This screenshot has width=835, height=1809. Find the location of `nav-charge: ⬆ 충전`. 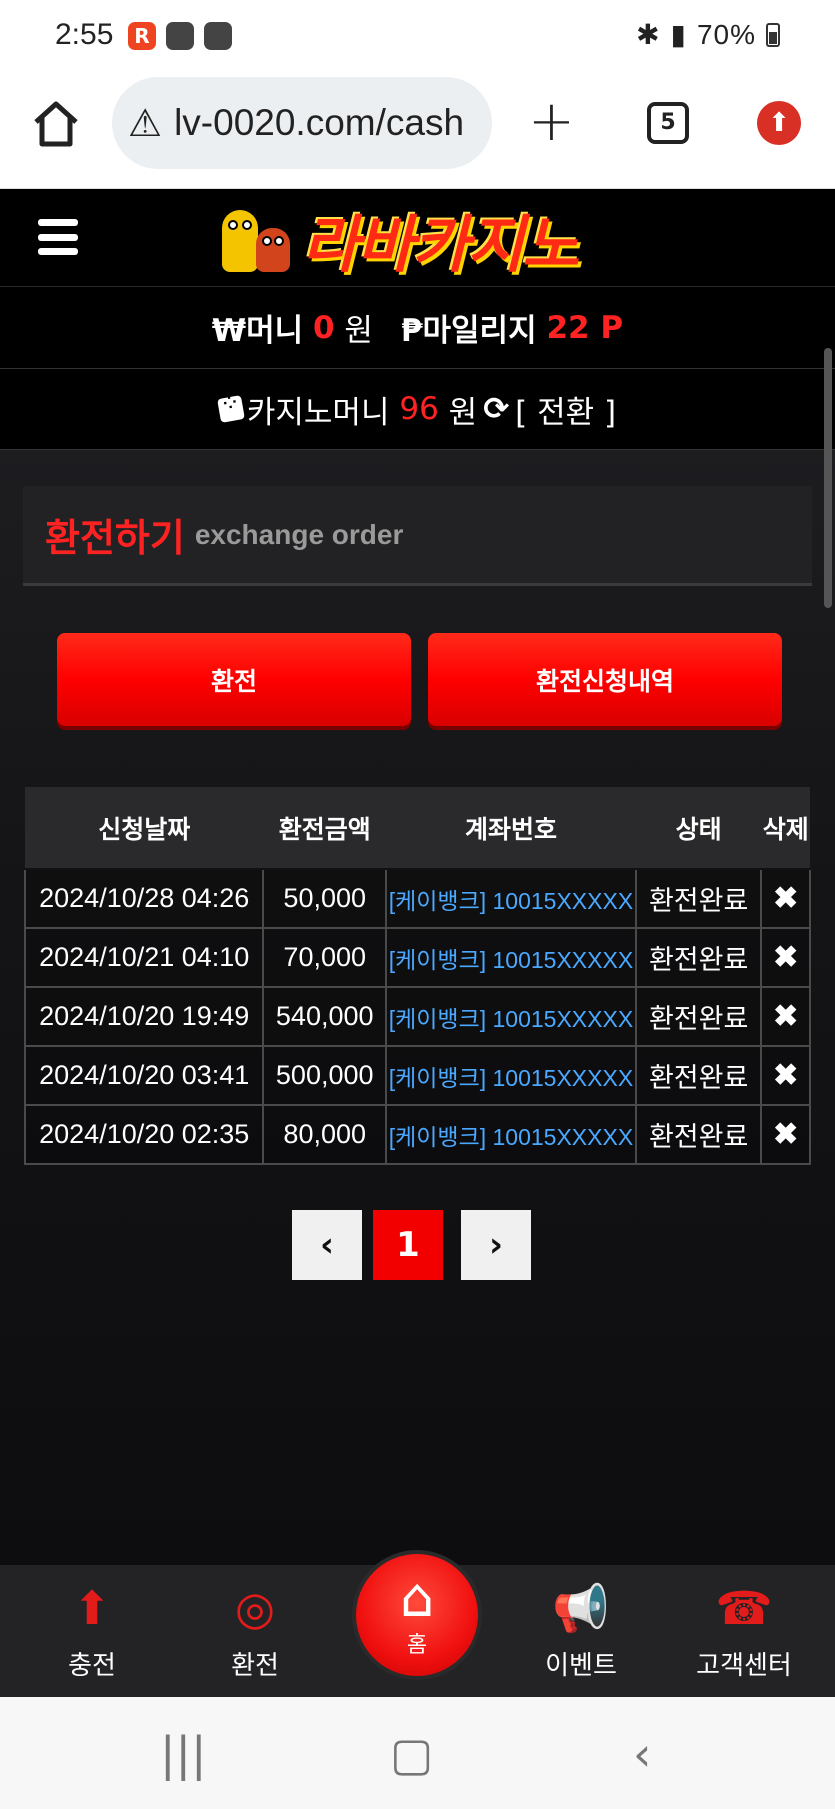

nav-charge: ⬆ 충전 is located at coordinates (92, 1627).